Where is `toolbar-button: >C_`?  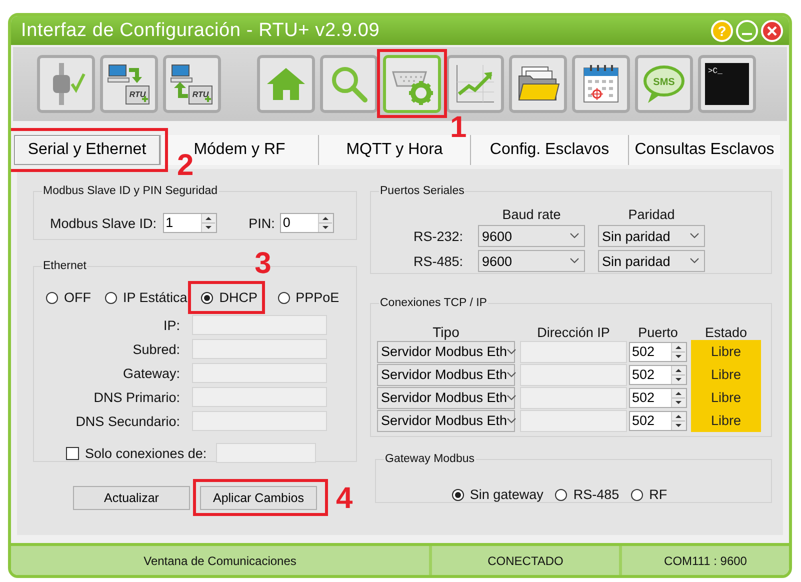 toolbar-button: >C_ is located at coordinates (727, 84).